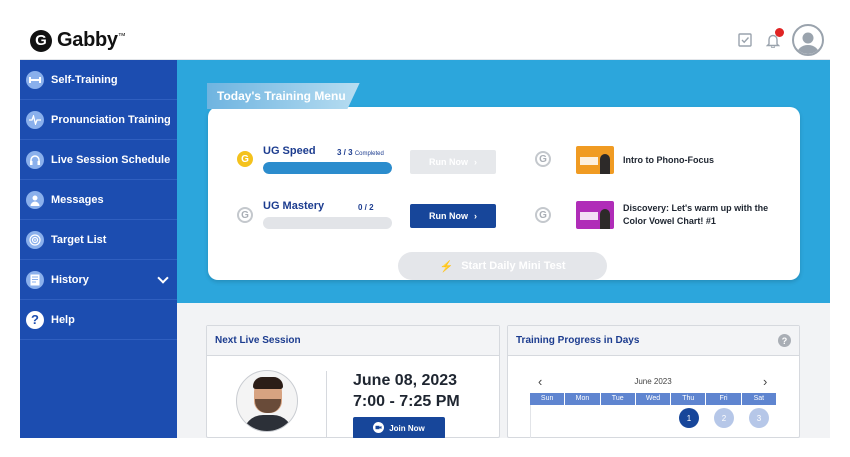 Image resolution: width=850 pixels, height=457 pixels. I want to click on sidebar-item-label: Target List, so click(79, 239).